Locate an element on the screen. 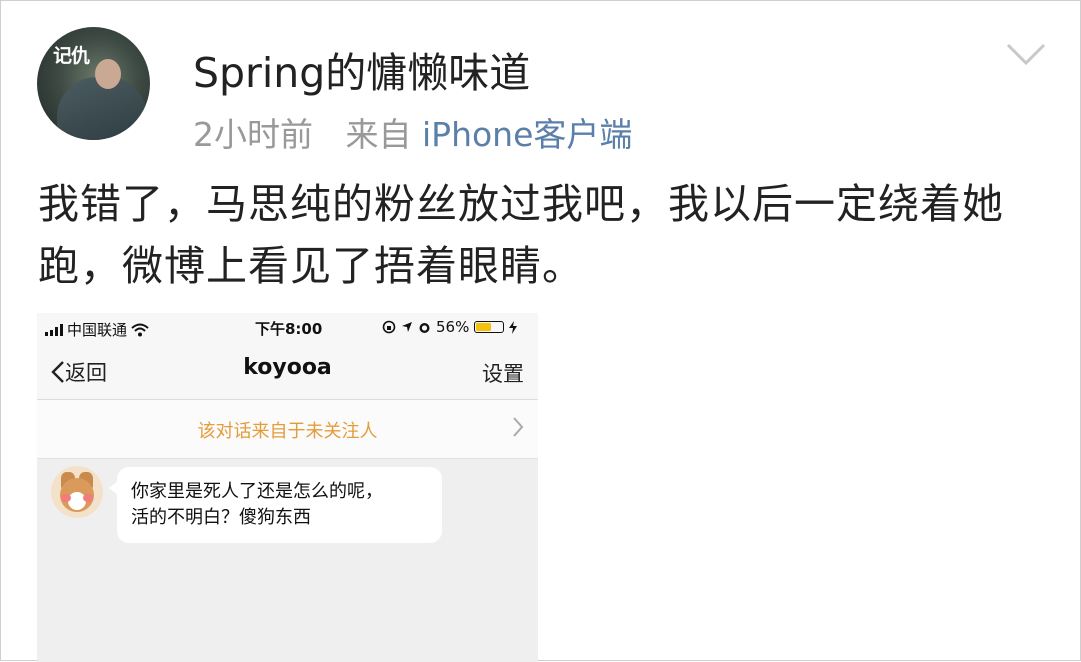  battery-icon is located at coordinates (489, 327).